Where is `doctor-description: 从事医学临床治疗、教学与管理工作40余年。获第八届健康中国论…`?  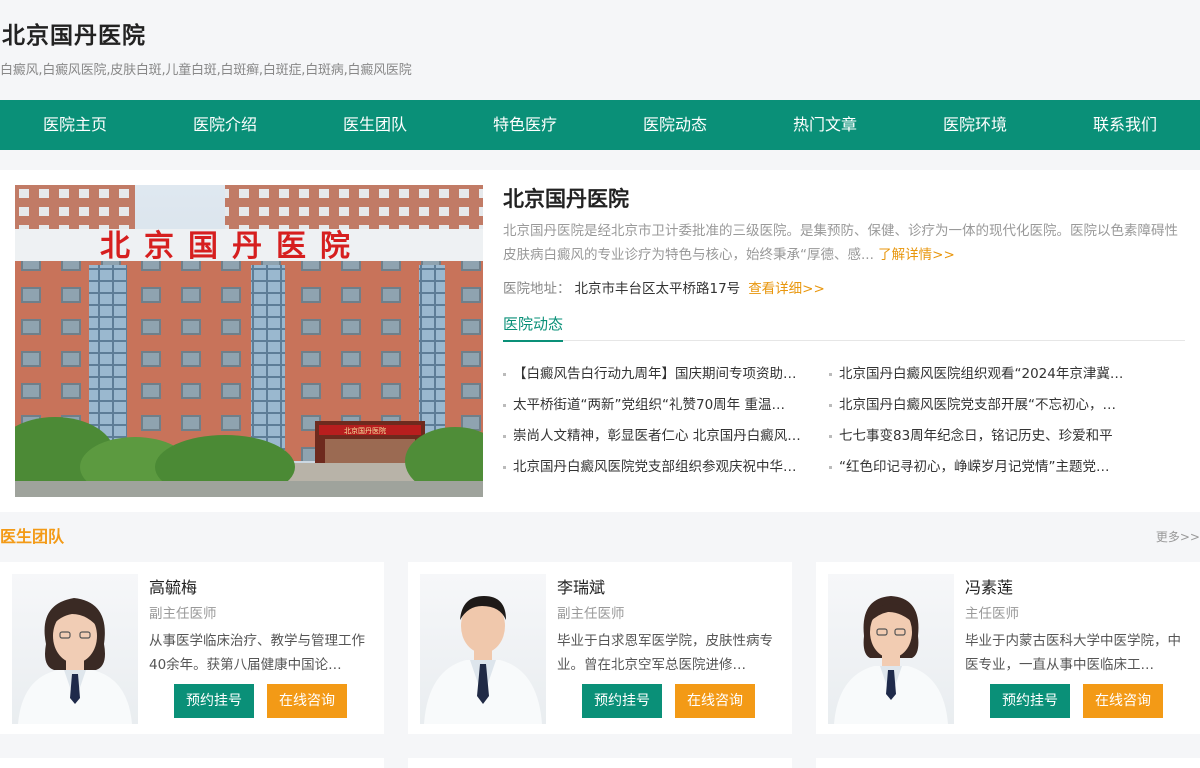
doctor-description: 从事医学临床治疗、教学与管理工作40余年。获第八届健康中国论… is located at coordinates (257, 653).